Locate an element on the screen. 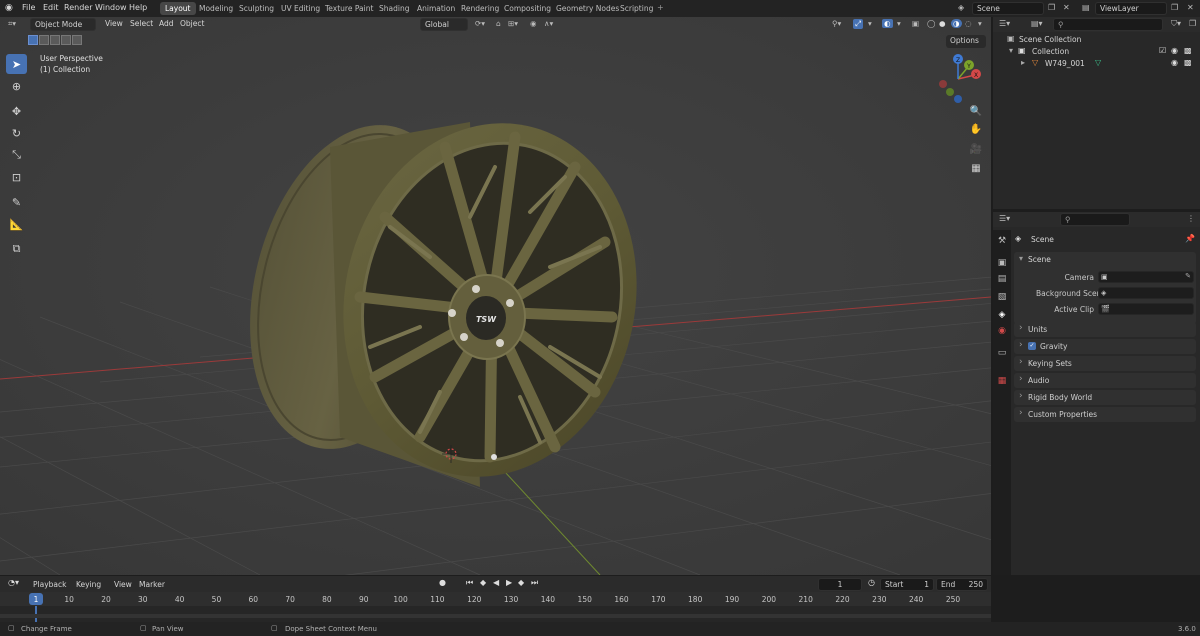 Image resolution: width=1200 pixels, height=636 pixels. remove-view-layer-icon: ✕ is located at coordinates (1190, 7).